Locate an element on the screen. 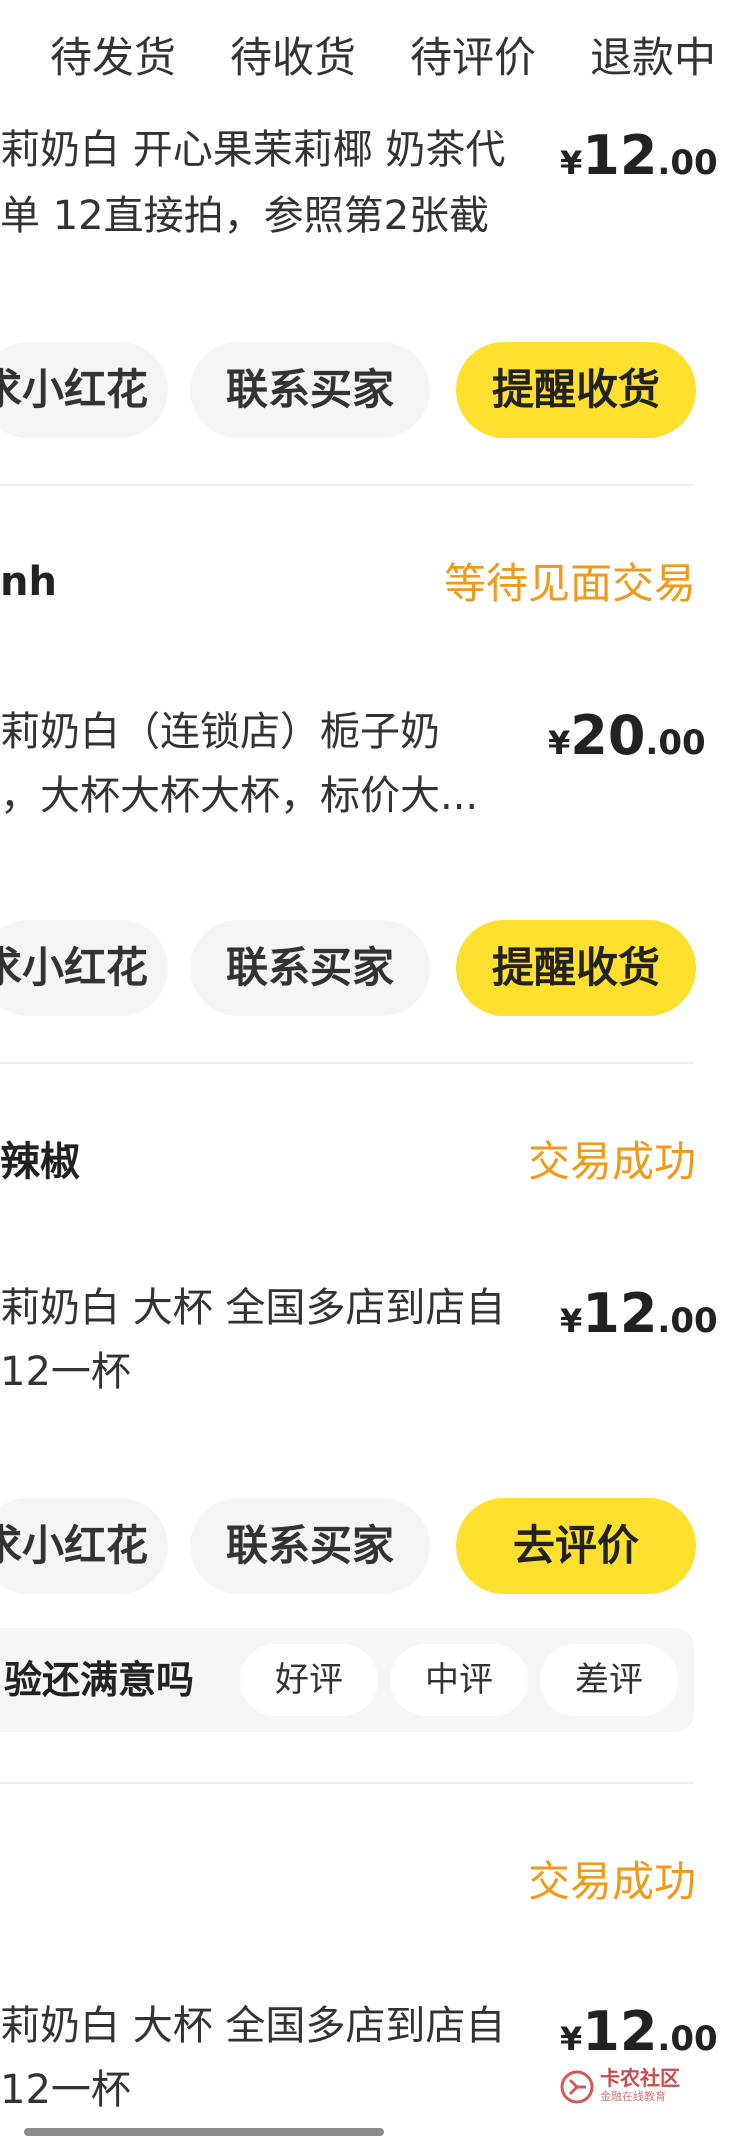  order-1-title-line-2: 单 12直接拍，参照第2张截 is located at coordinates (245, 216).